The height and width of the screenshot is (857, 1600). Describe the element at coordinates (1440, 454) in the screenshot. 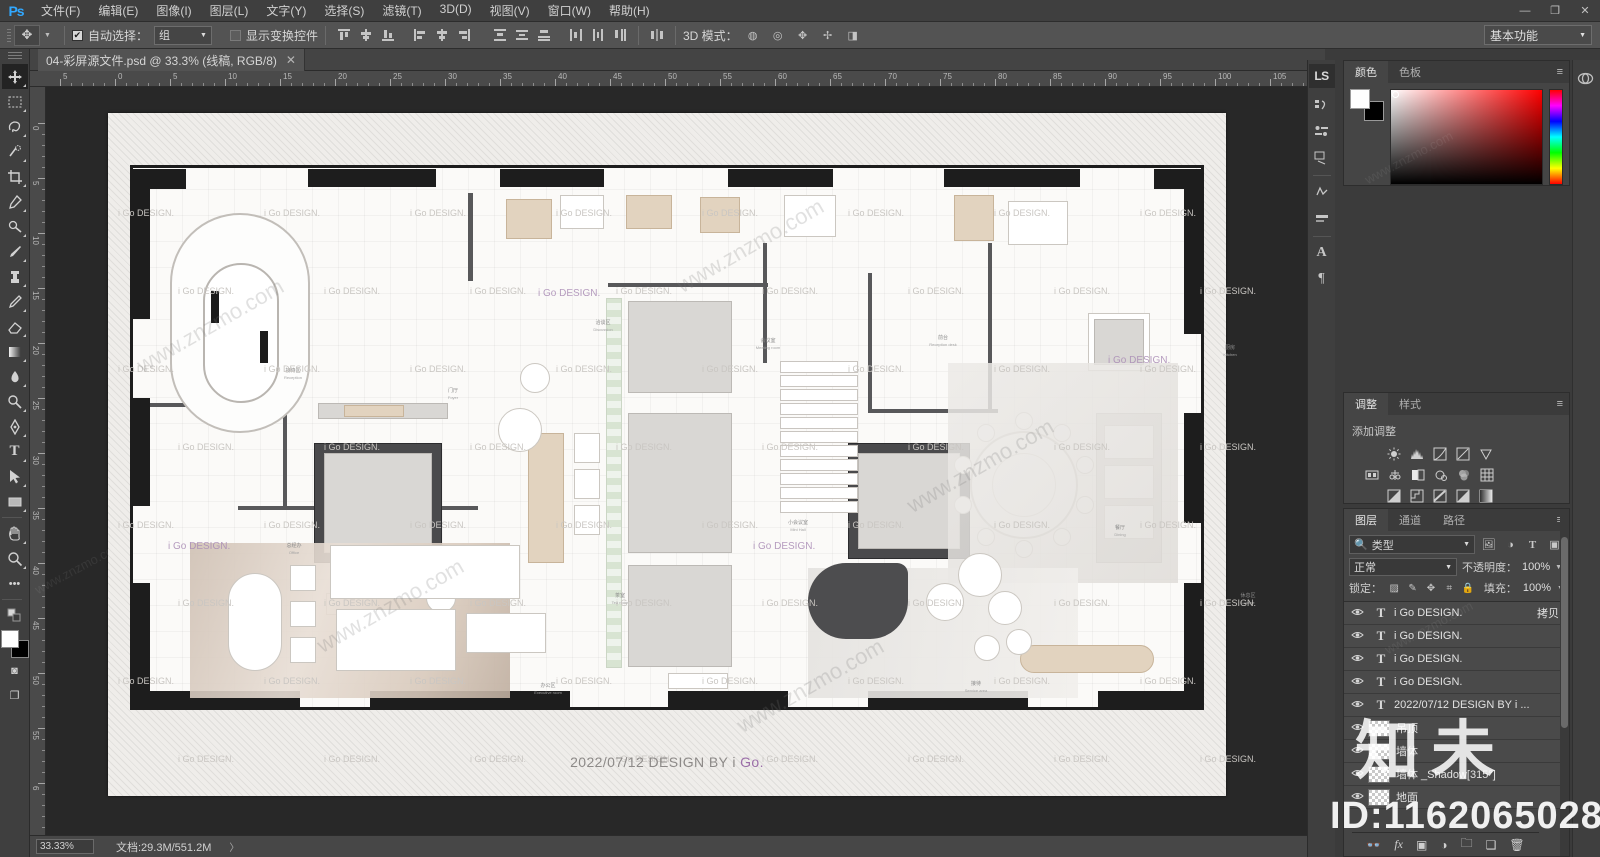

I see `curves-icon` at that location.